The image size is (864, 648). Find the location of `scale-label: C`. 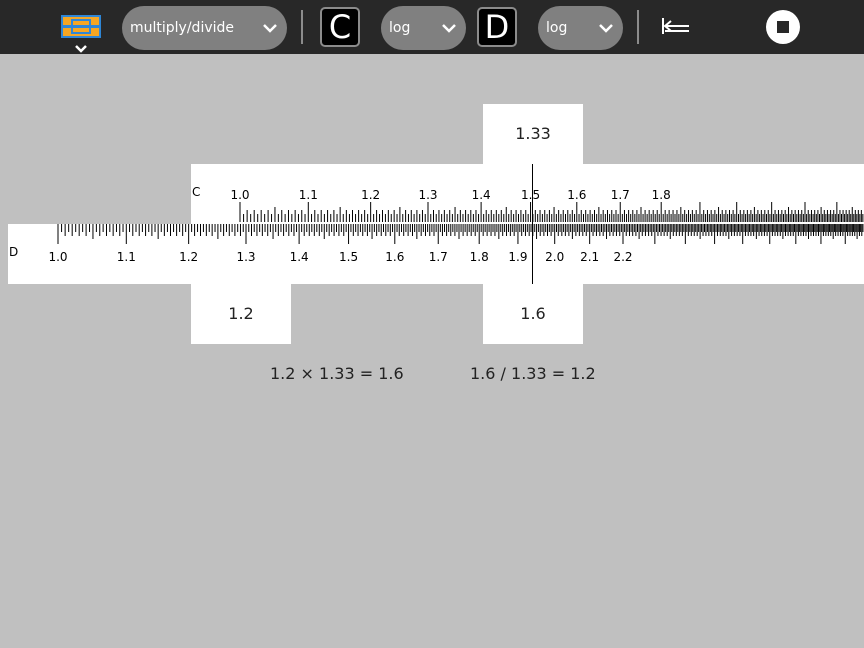

scale-label: C is located at coordinates (196, 192).